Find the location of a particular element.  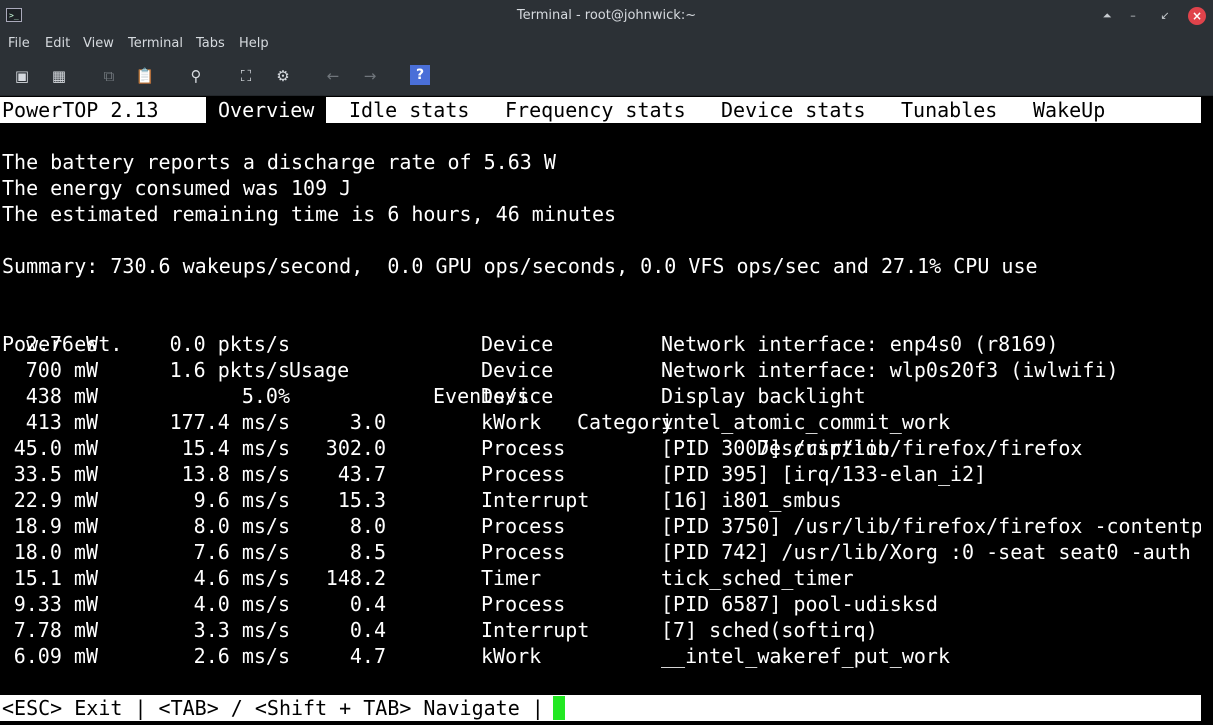

title-bar: >_ Terminal - root@johnwick:~ ⏶ – ↙ × is located at coordinates (606, 16).